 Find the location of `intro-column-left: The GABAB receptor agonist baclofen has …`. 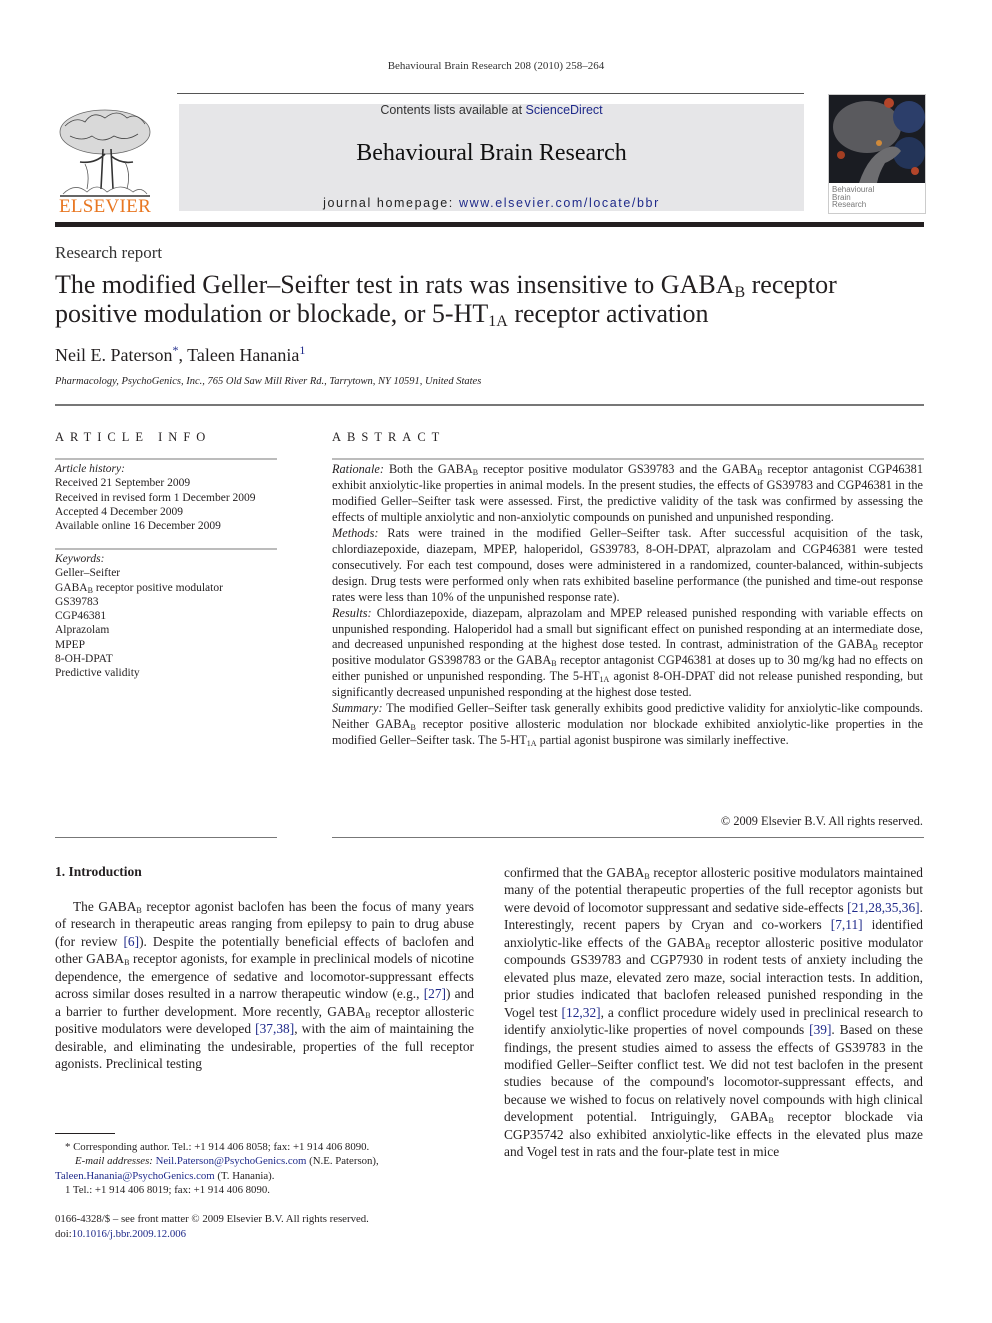

intro-column-left: The GABAB receptor agonist baclofen has … is located at coordinates (264, 985).